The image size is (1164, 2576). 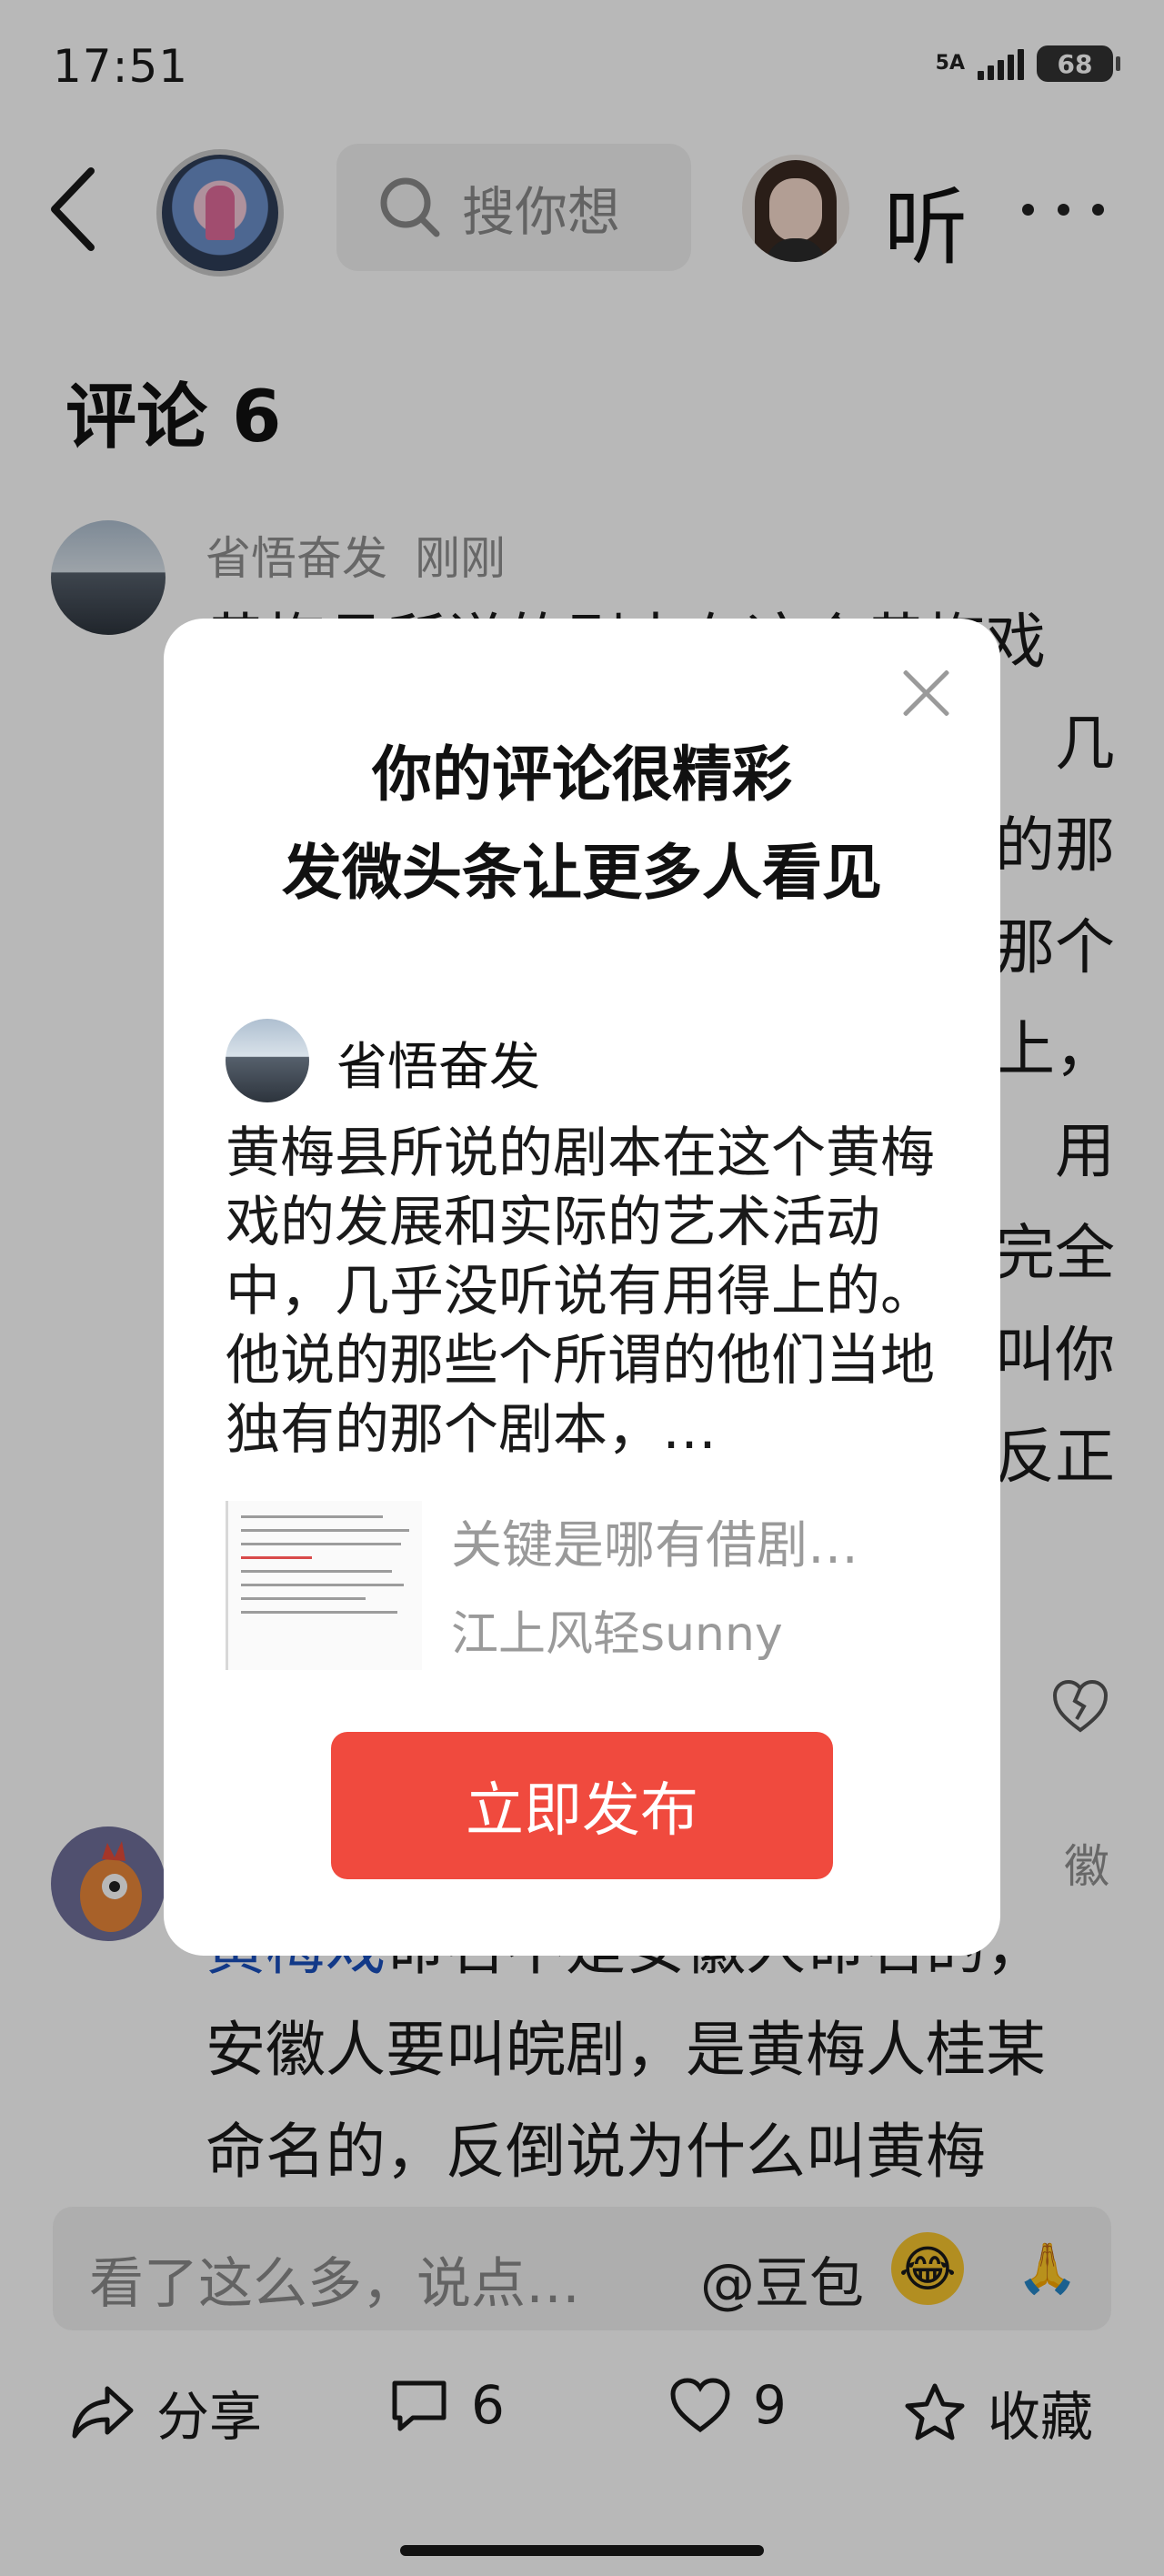 I want to click on post-author-name: 省悟奋发, so click(x=438, y=1067).